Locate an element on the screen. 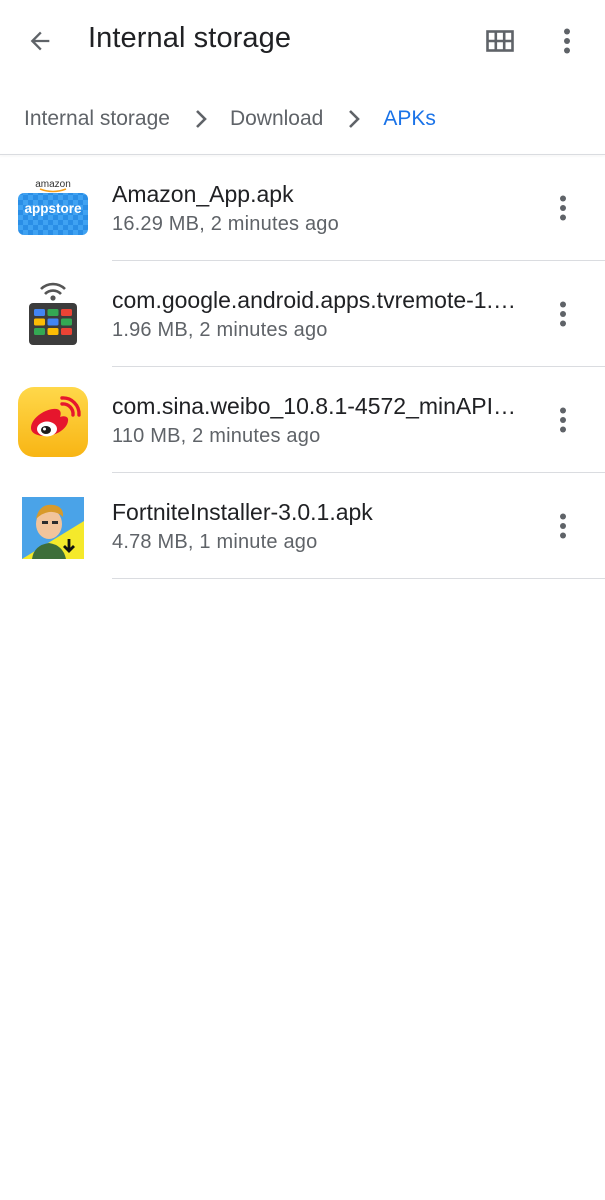  arrow-back-icon is located at coordinates (40, 41).